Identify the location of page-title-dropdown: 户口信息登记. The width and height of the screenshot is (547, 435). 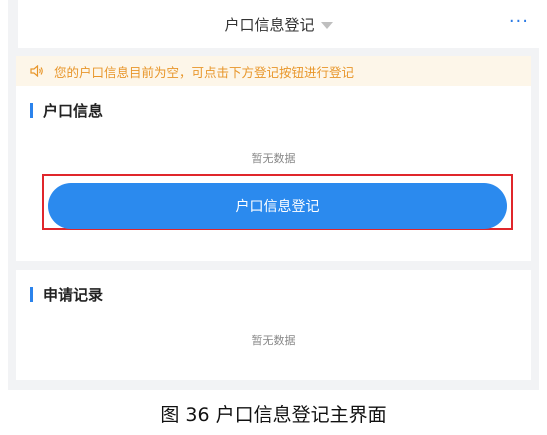
(278, 24).